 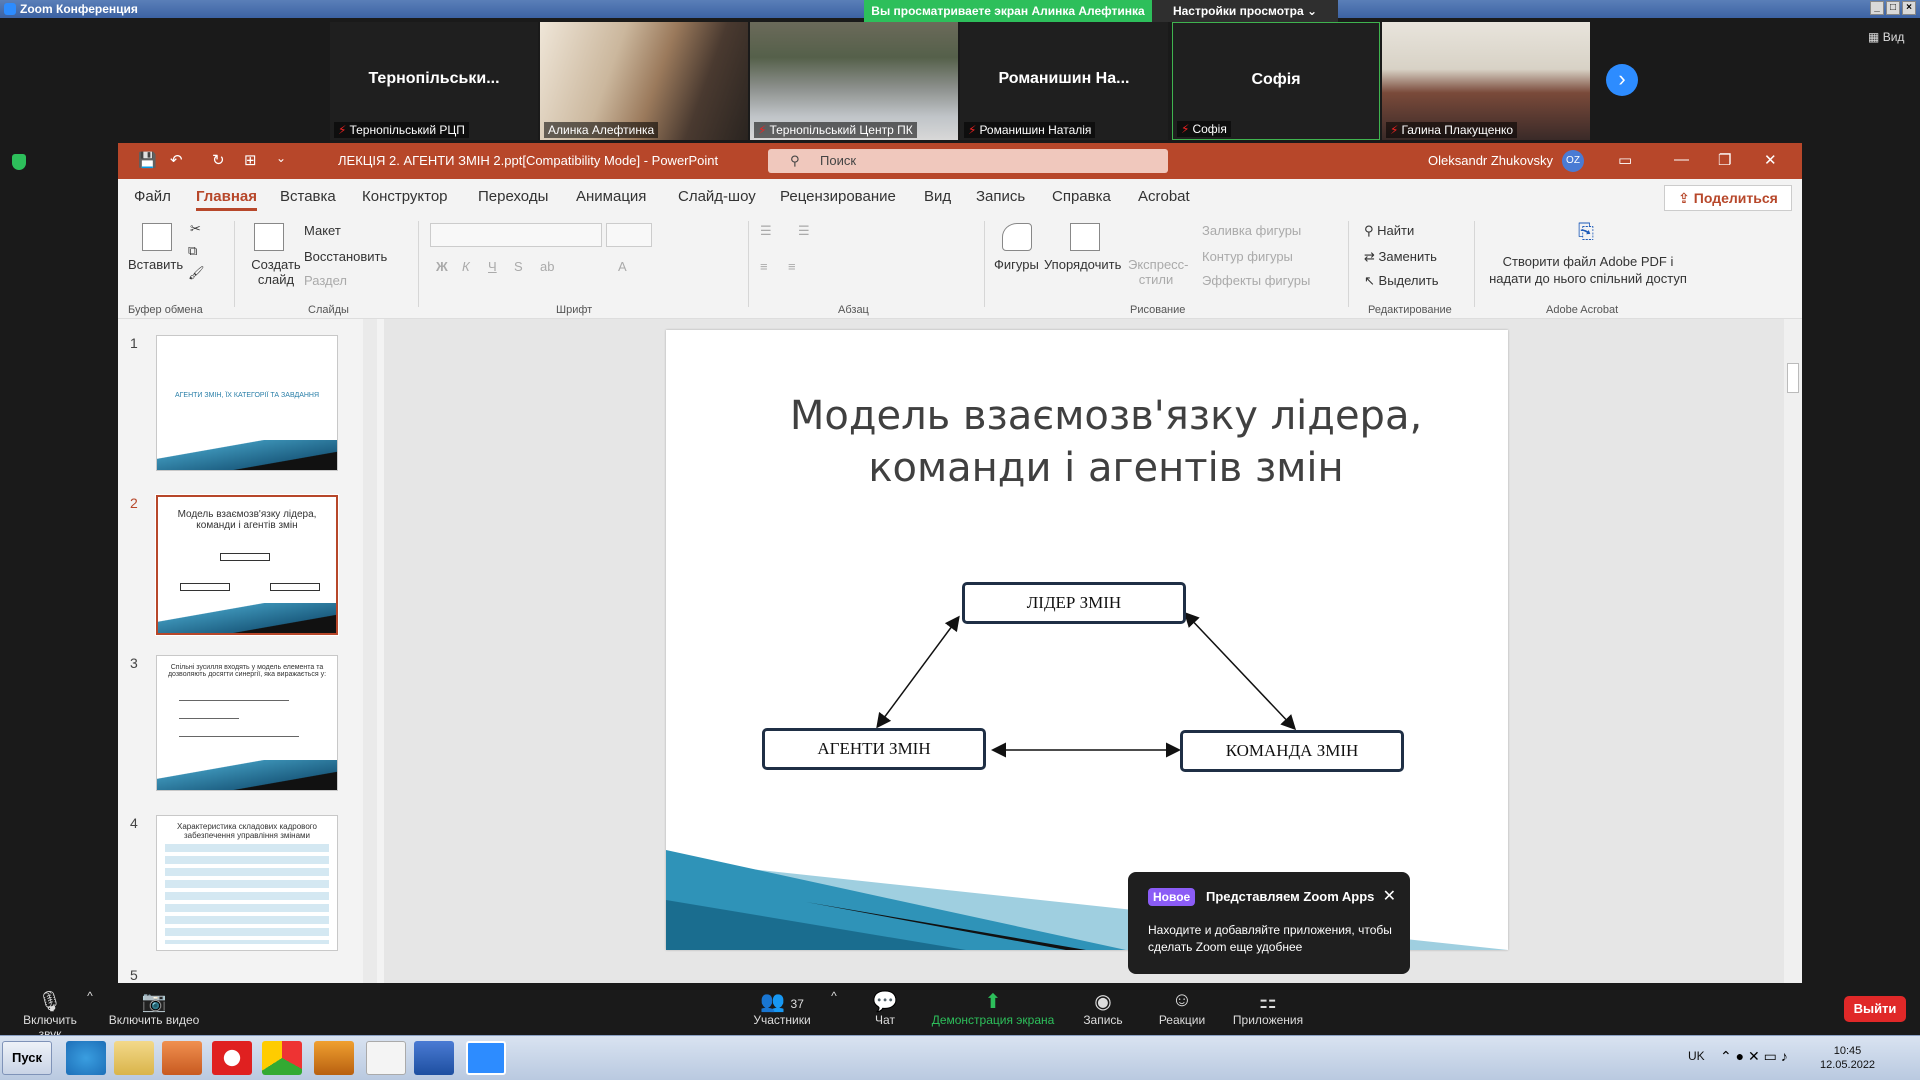 I want to click on view-settings-button: Настройки просмотра ⌄, so click(x=1245, y=11).